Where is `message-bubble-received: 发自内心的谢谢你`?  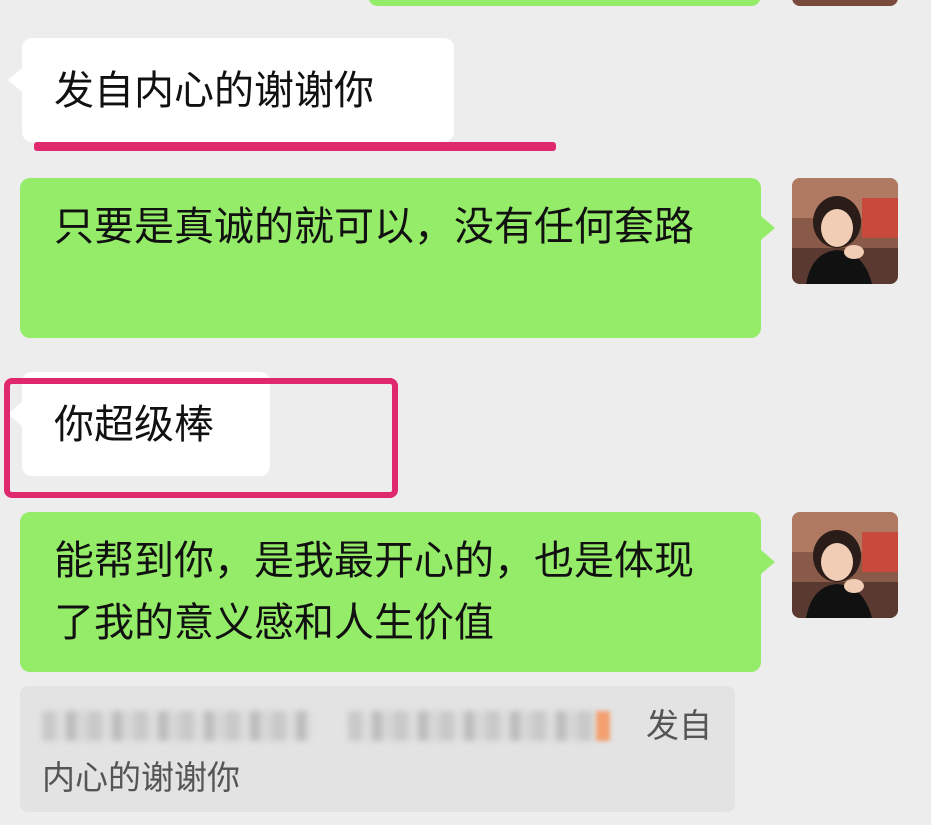 message-bubble-received: 发自内心的谢谢你 is located at coordinates (231, 90).